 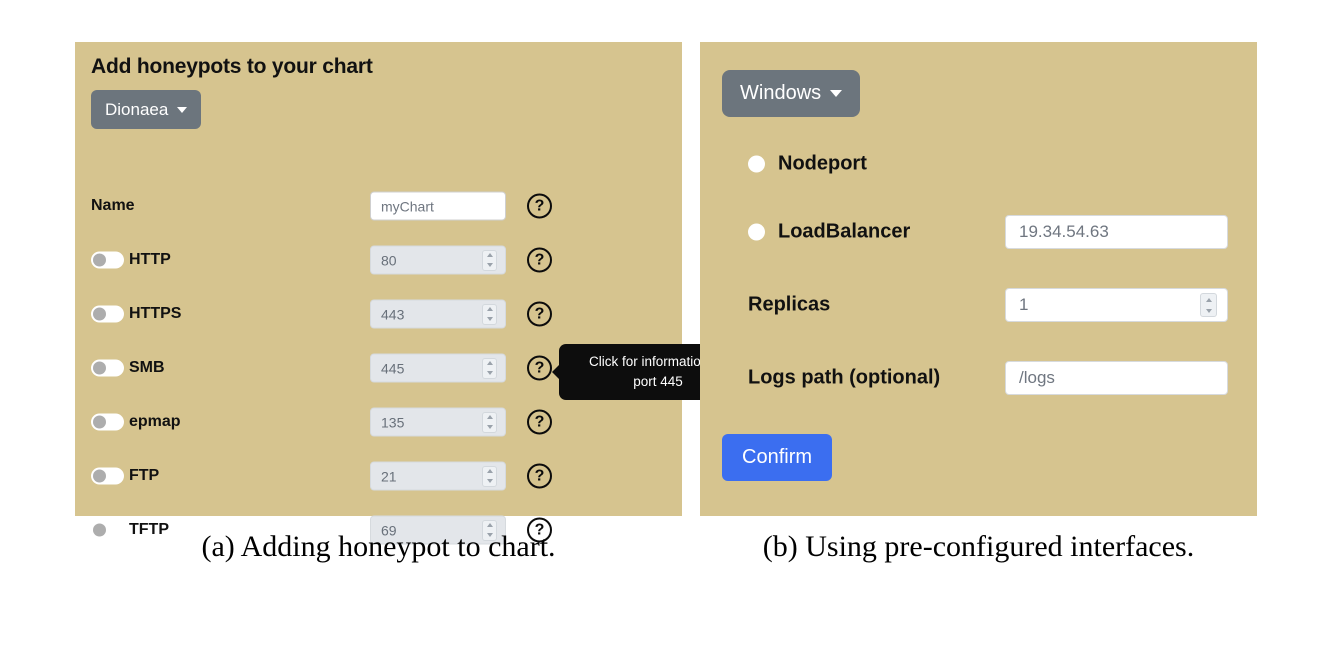 What do you see at coordinates (539, 314) in the screenshot?
I see `help-icon-https: ?` at bounding box center [539, 314].